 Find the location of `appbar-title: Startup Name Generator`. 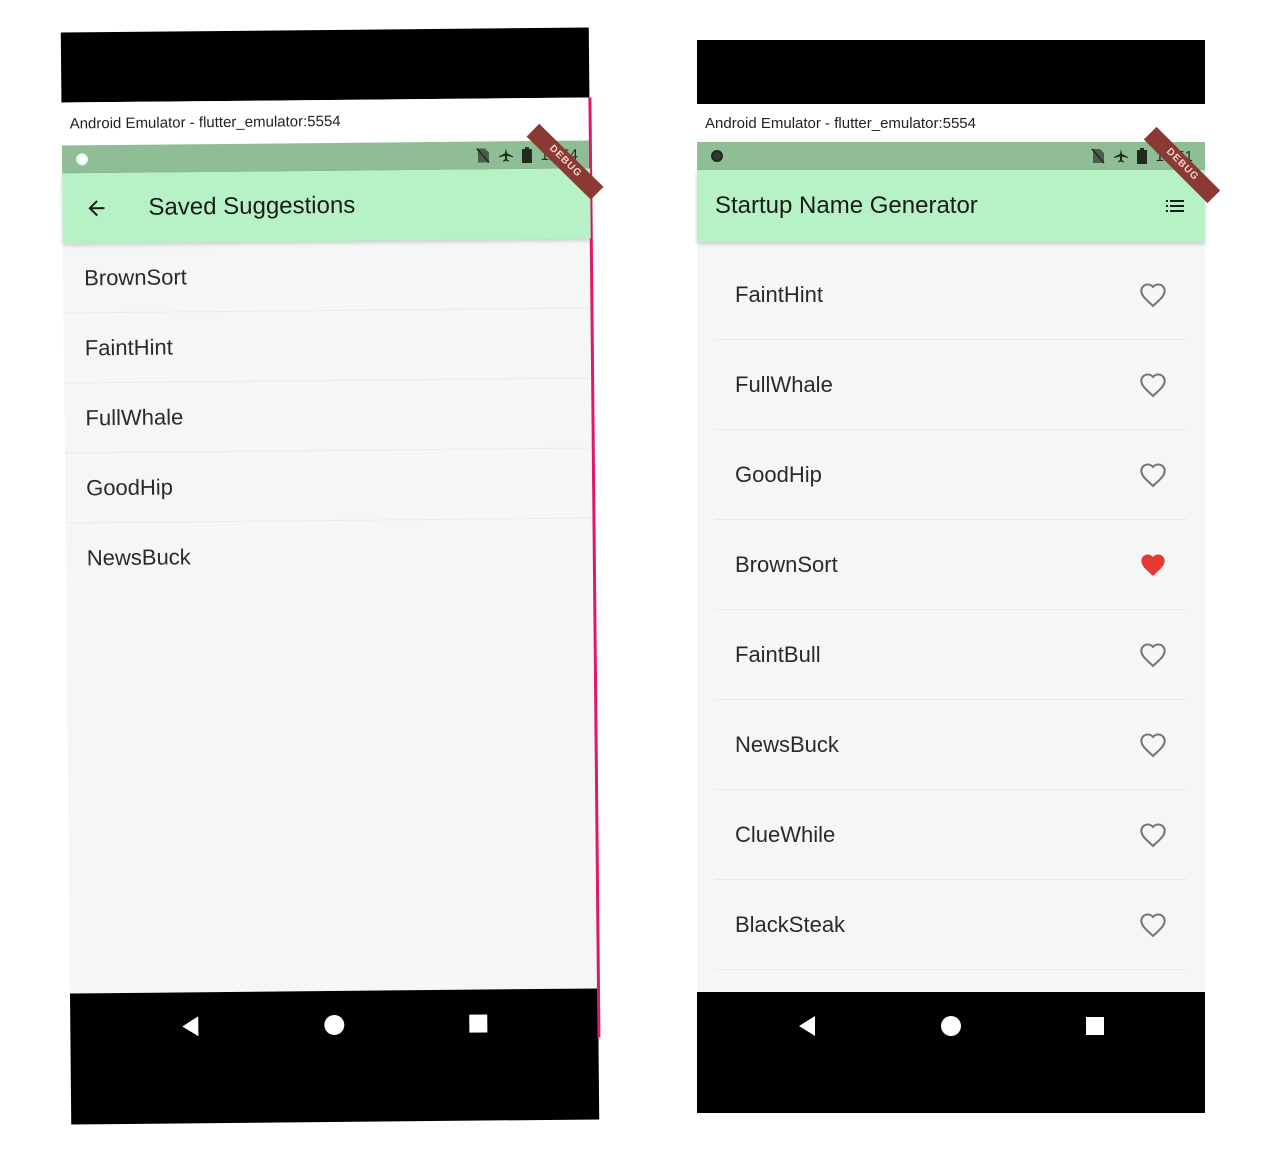

appbar-title: Startup Name Generator is located at coordinates (846, 205).